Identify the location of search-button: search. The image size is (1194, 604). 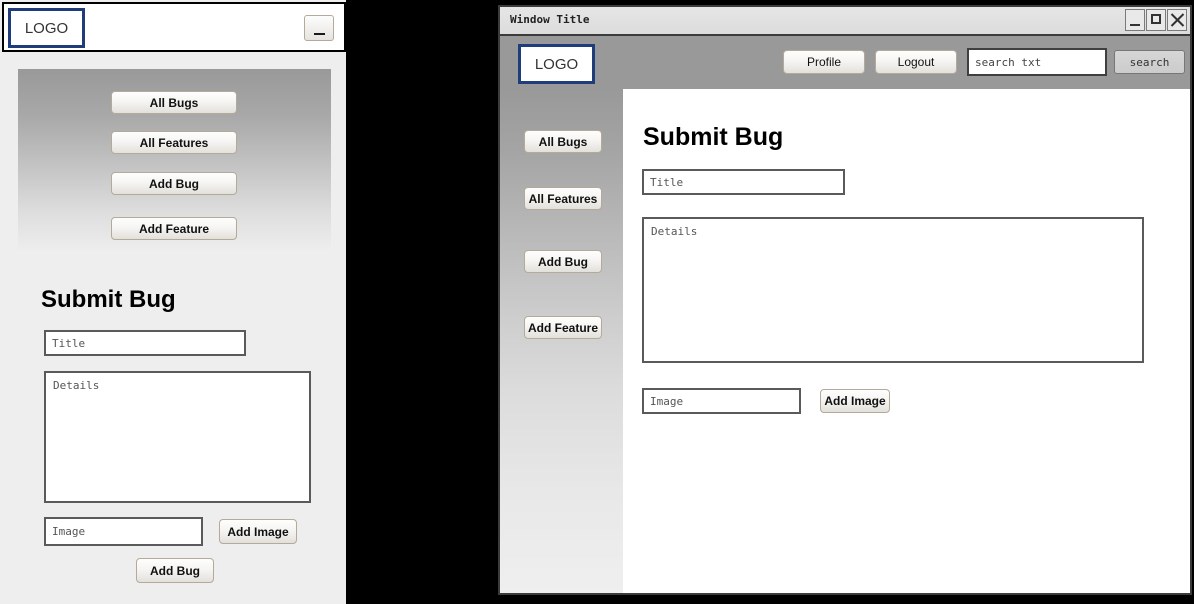
(1149, 62).